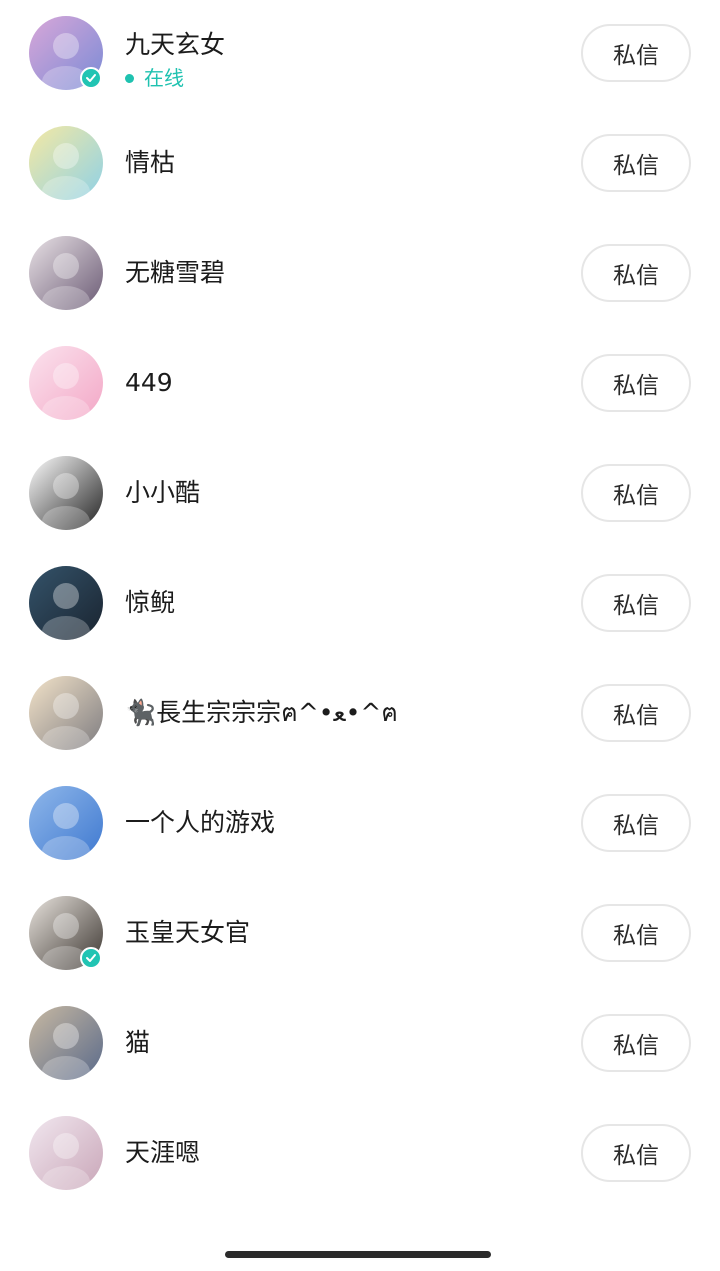 This screenshot has height=1271, width=720. What do you see at coordinates (150, 602) in the screenshot?
I see `follower-name: 惊鲵` at bounding box center [150, 602].